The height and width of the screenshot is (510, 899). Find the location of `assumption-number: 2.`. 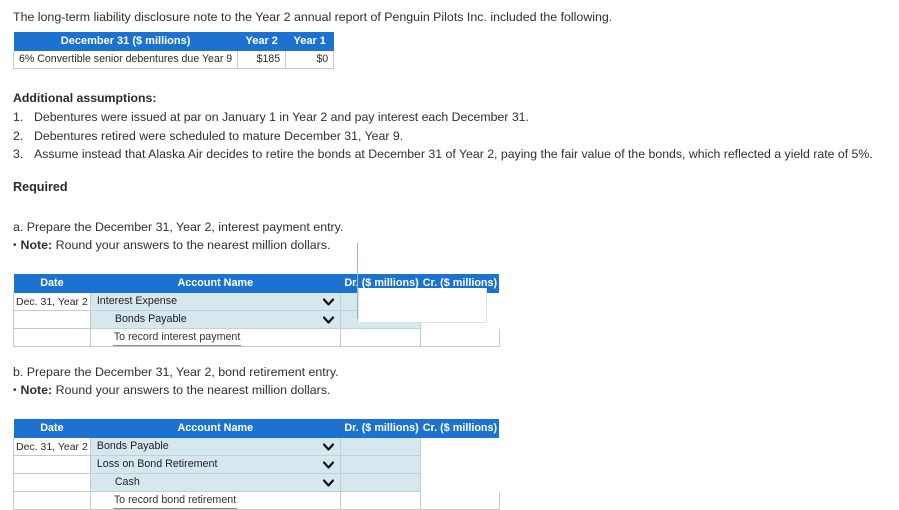

assumption-number: 2. is located at coordinates (18, 135).